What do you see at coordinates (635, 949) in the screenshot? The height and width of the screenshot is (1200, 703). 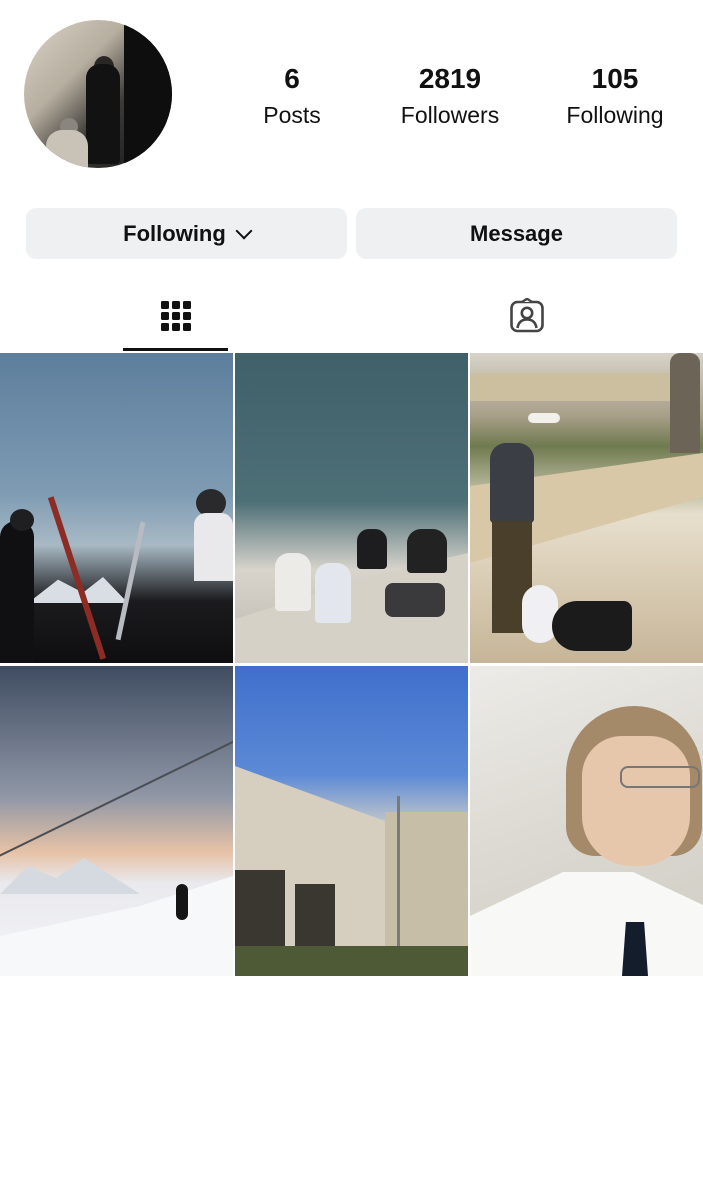 I see `necktie` at bounding box center [635, 949].